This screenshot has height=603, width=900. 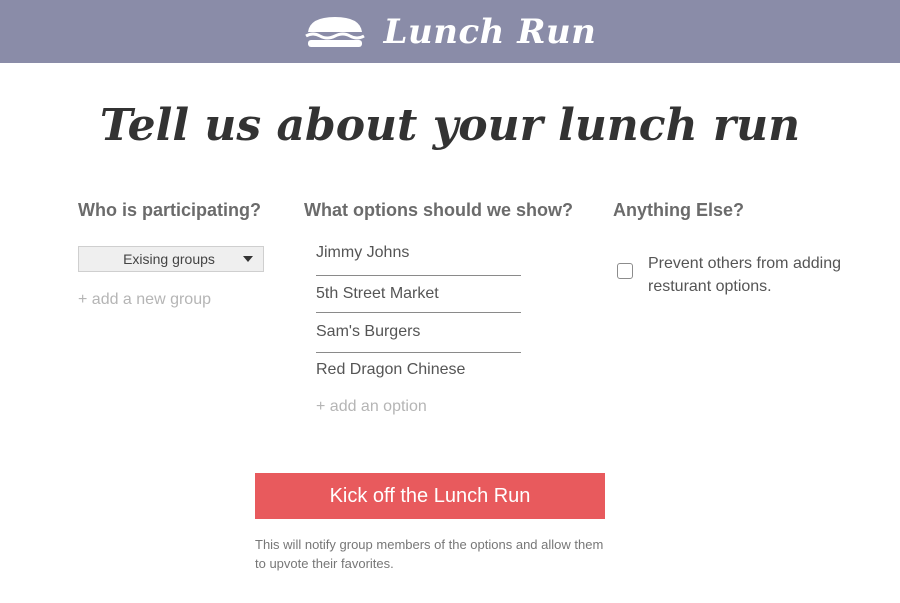 I want to click on participants-heading: Who is participating?, so click(x=169, y=210).